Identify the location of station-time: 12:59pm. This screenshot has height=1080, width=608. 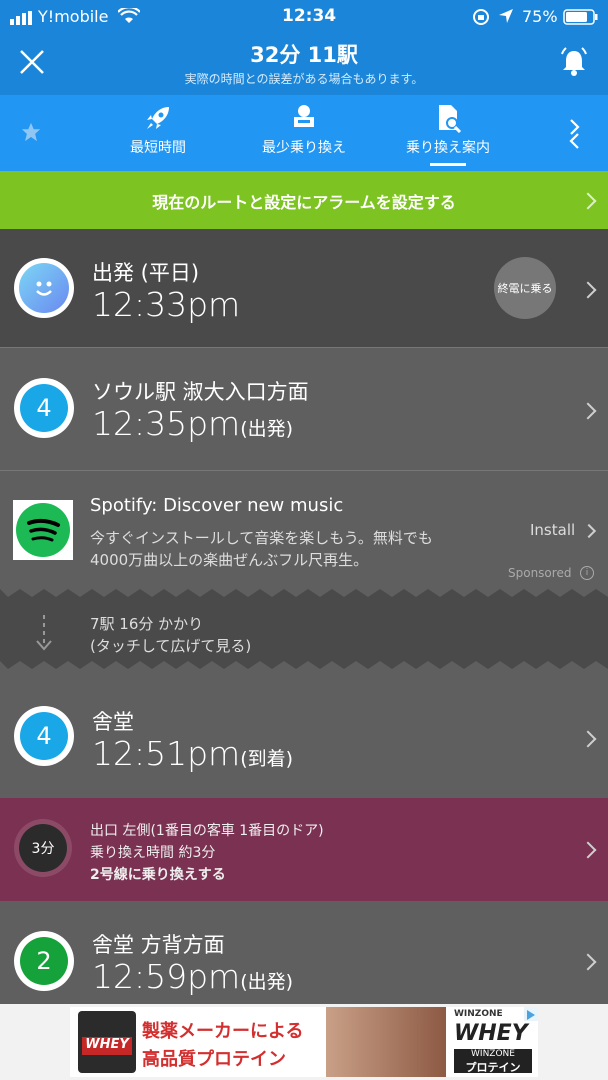
(166, 976).